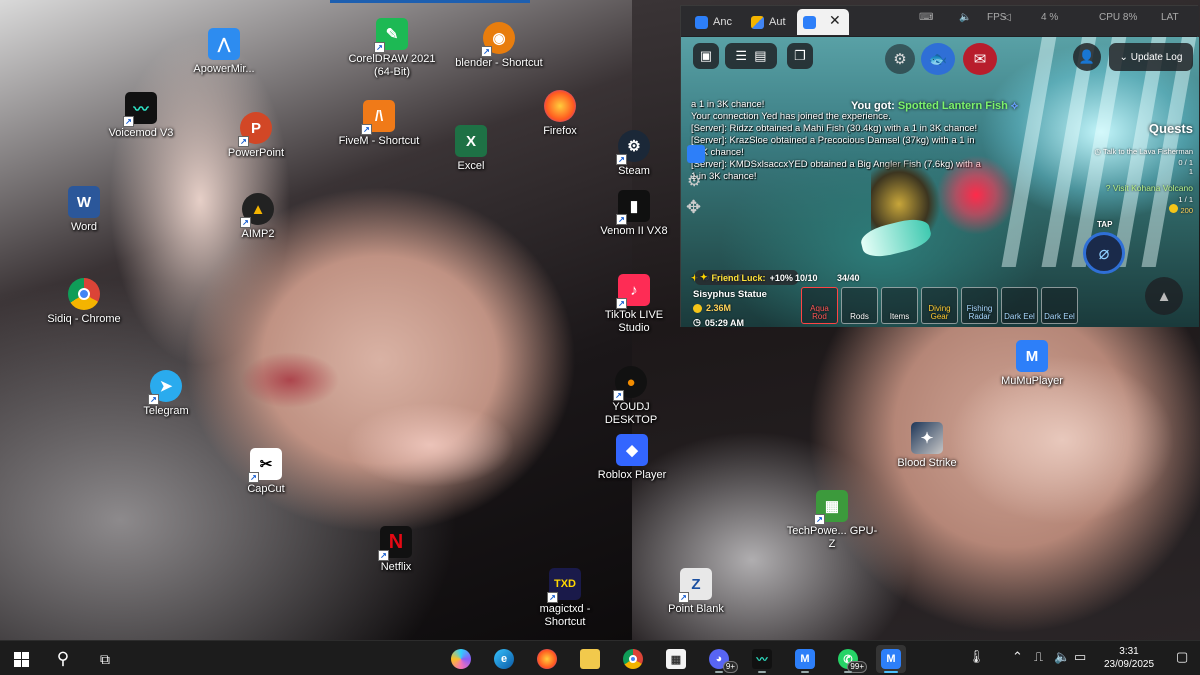  I want to click on shop-icon: ✉, so click(980, 59).